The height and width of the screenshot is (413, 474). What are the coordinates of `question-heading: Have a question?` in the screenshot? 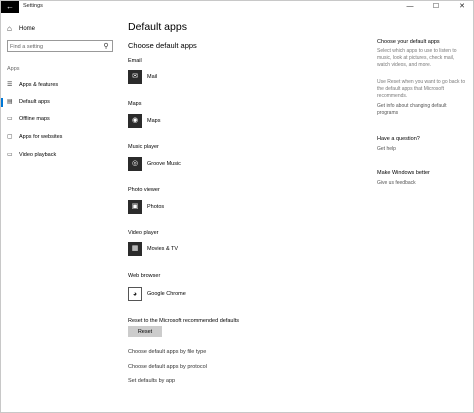 It's located at (398, 139).